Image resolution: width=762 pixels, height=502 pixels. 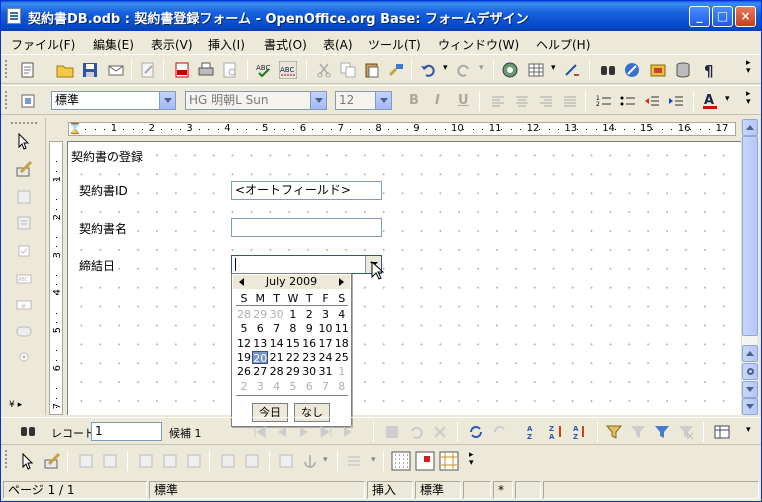 What do you see at coordinates (146, 461) in the screenshot?
I see `form-navigator-icon` at bounding box center [146, 461].